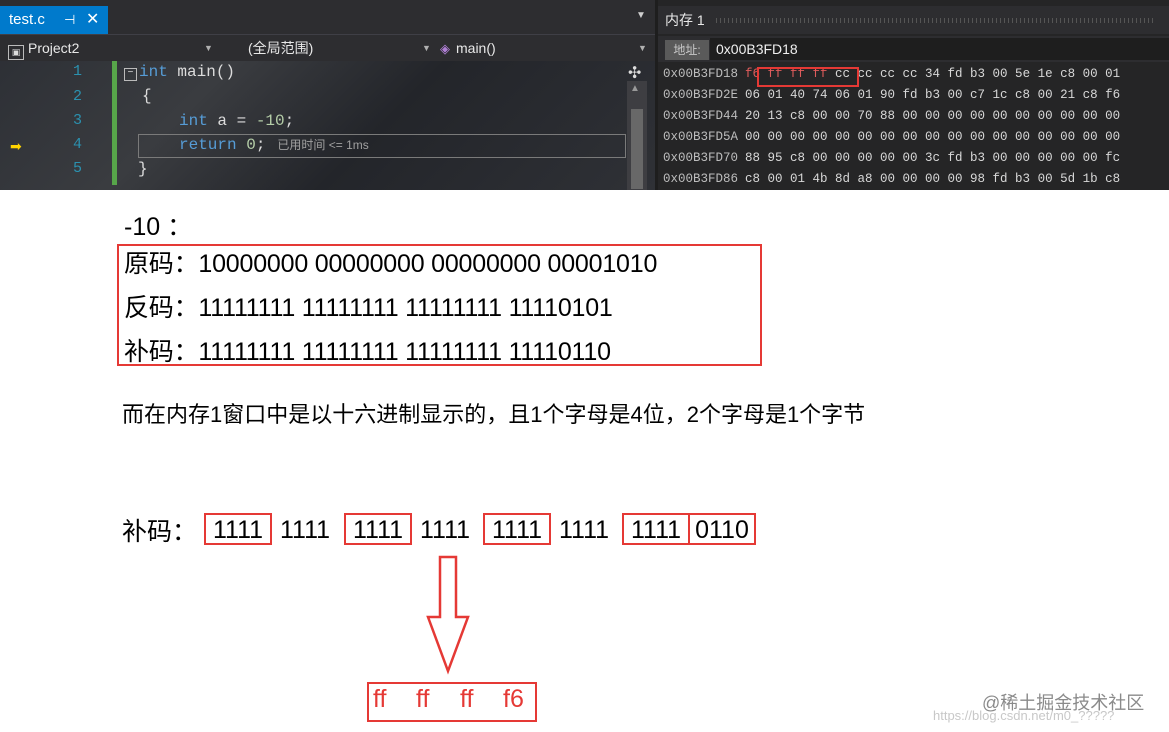 This screenshot has width=1169, height=732. I want to click on original-code-row: 原码：10000000 00000000 00000000 00001010, so click(391, 264).